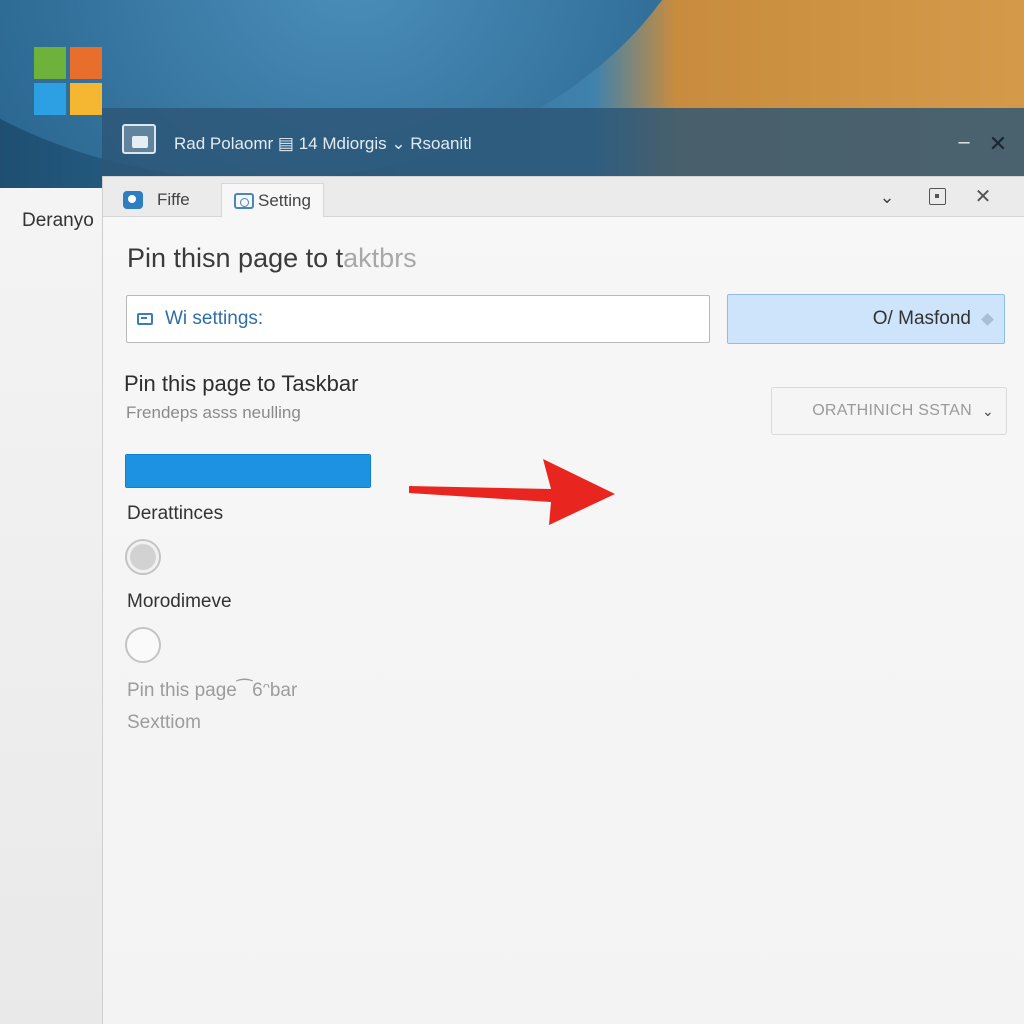  I want to click on search-icon, so click(145, 319).